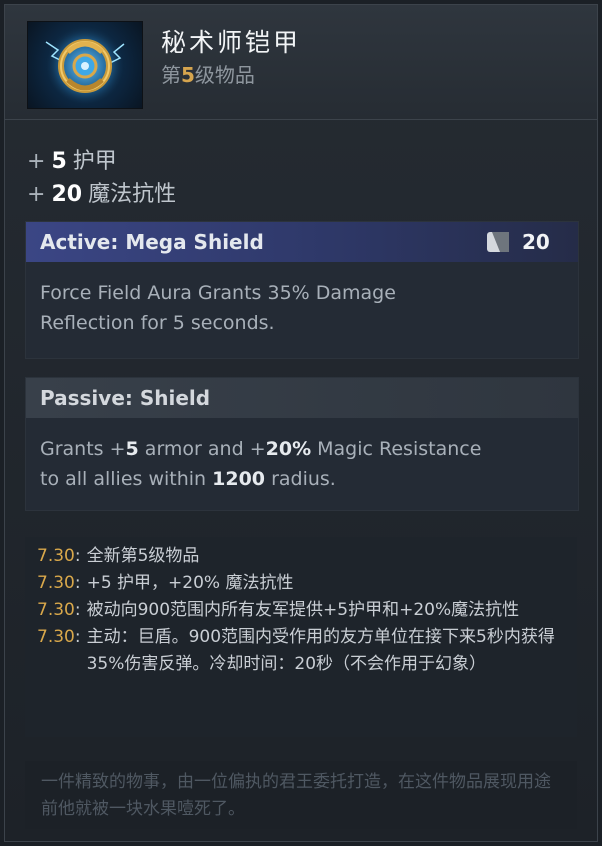 The image size is (602, 846). Describe the element at coordinates (239, 479) in the screenshot. I see `passive-radius-value: 1200` at that location.